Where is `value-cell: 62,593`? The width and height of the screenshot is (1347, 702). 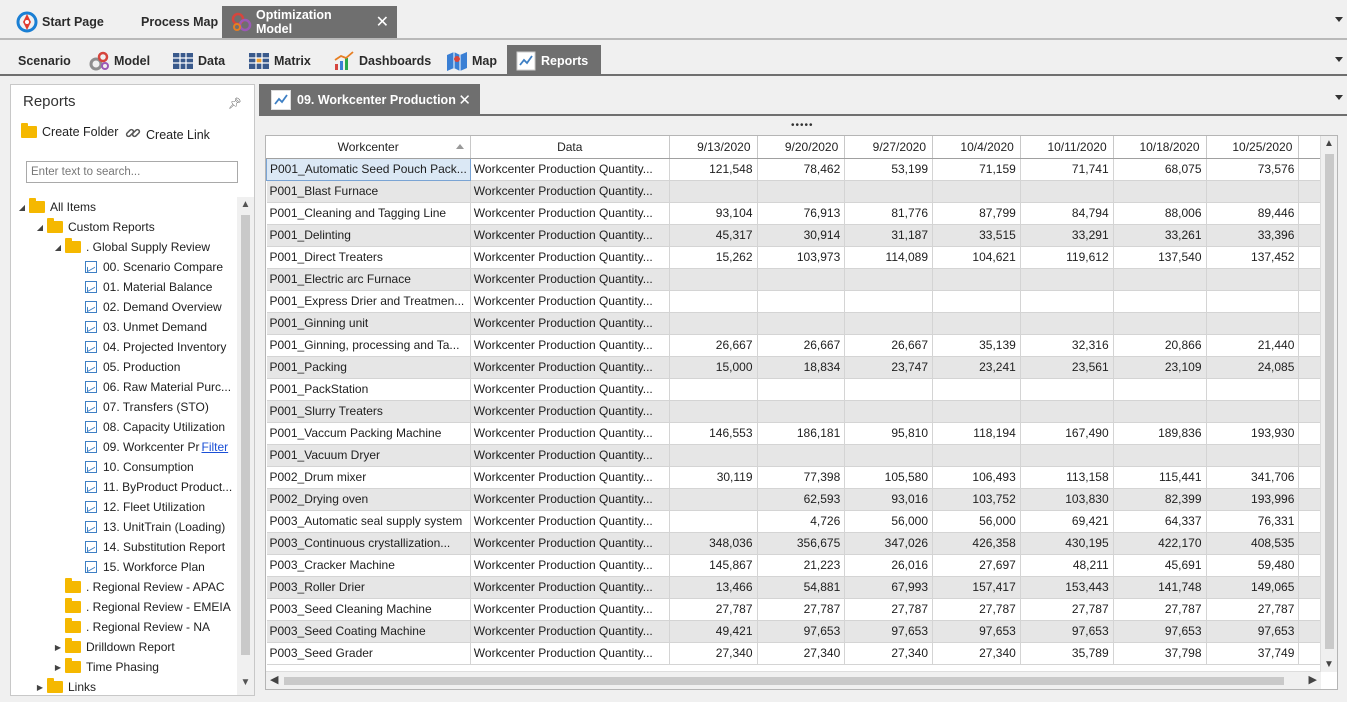
value-cell: 62,593 is located at coordinates (801, 499).